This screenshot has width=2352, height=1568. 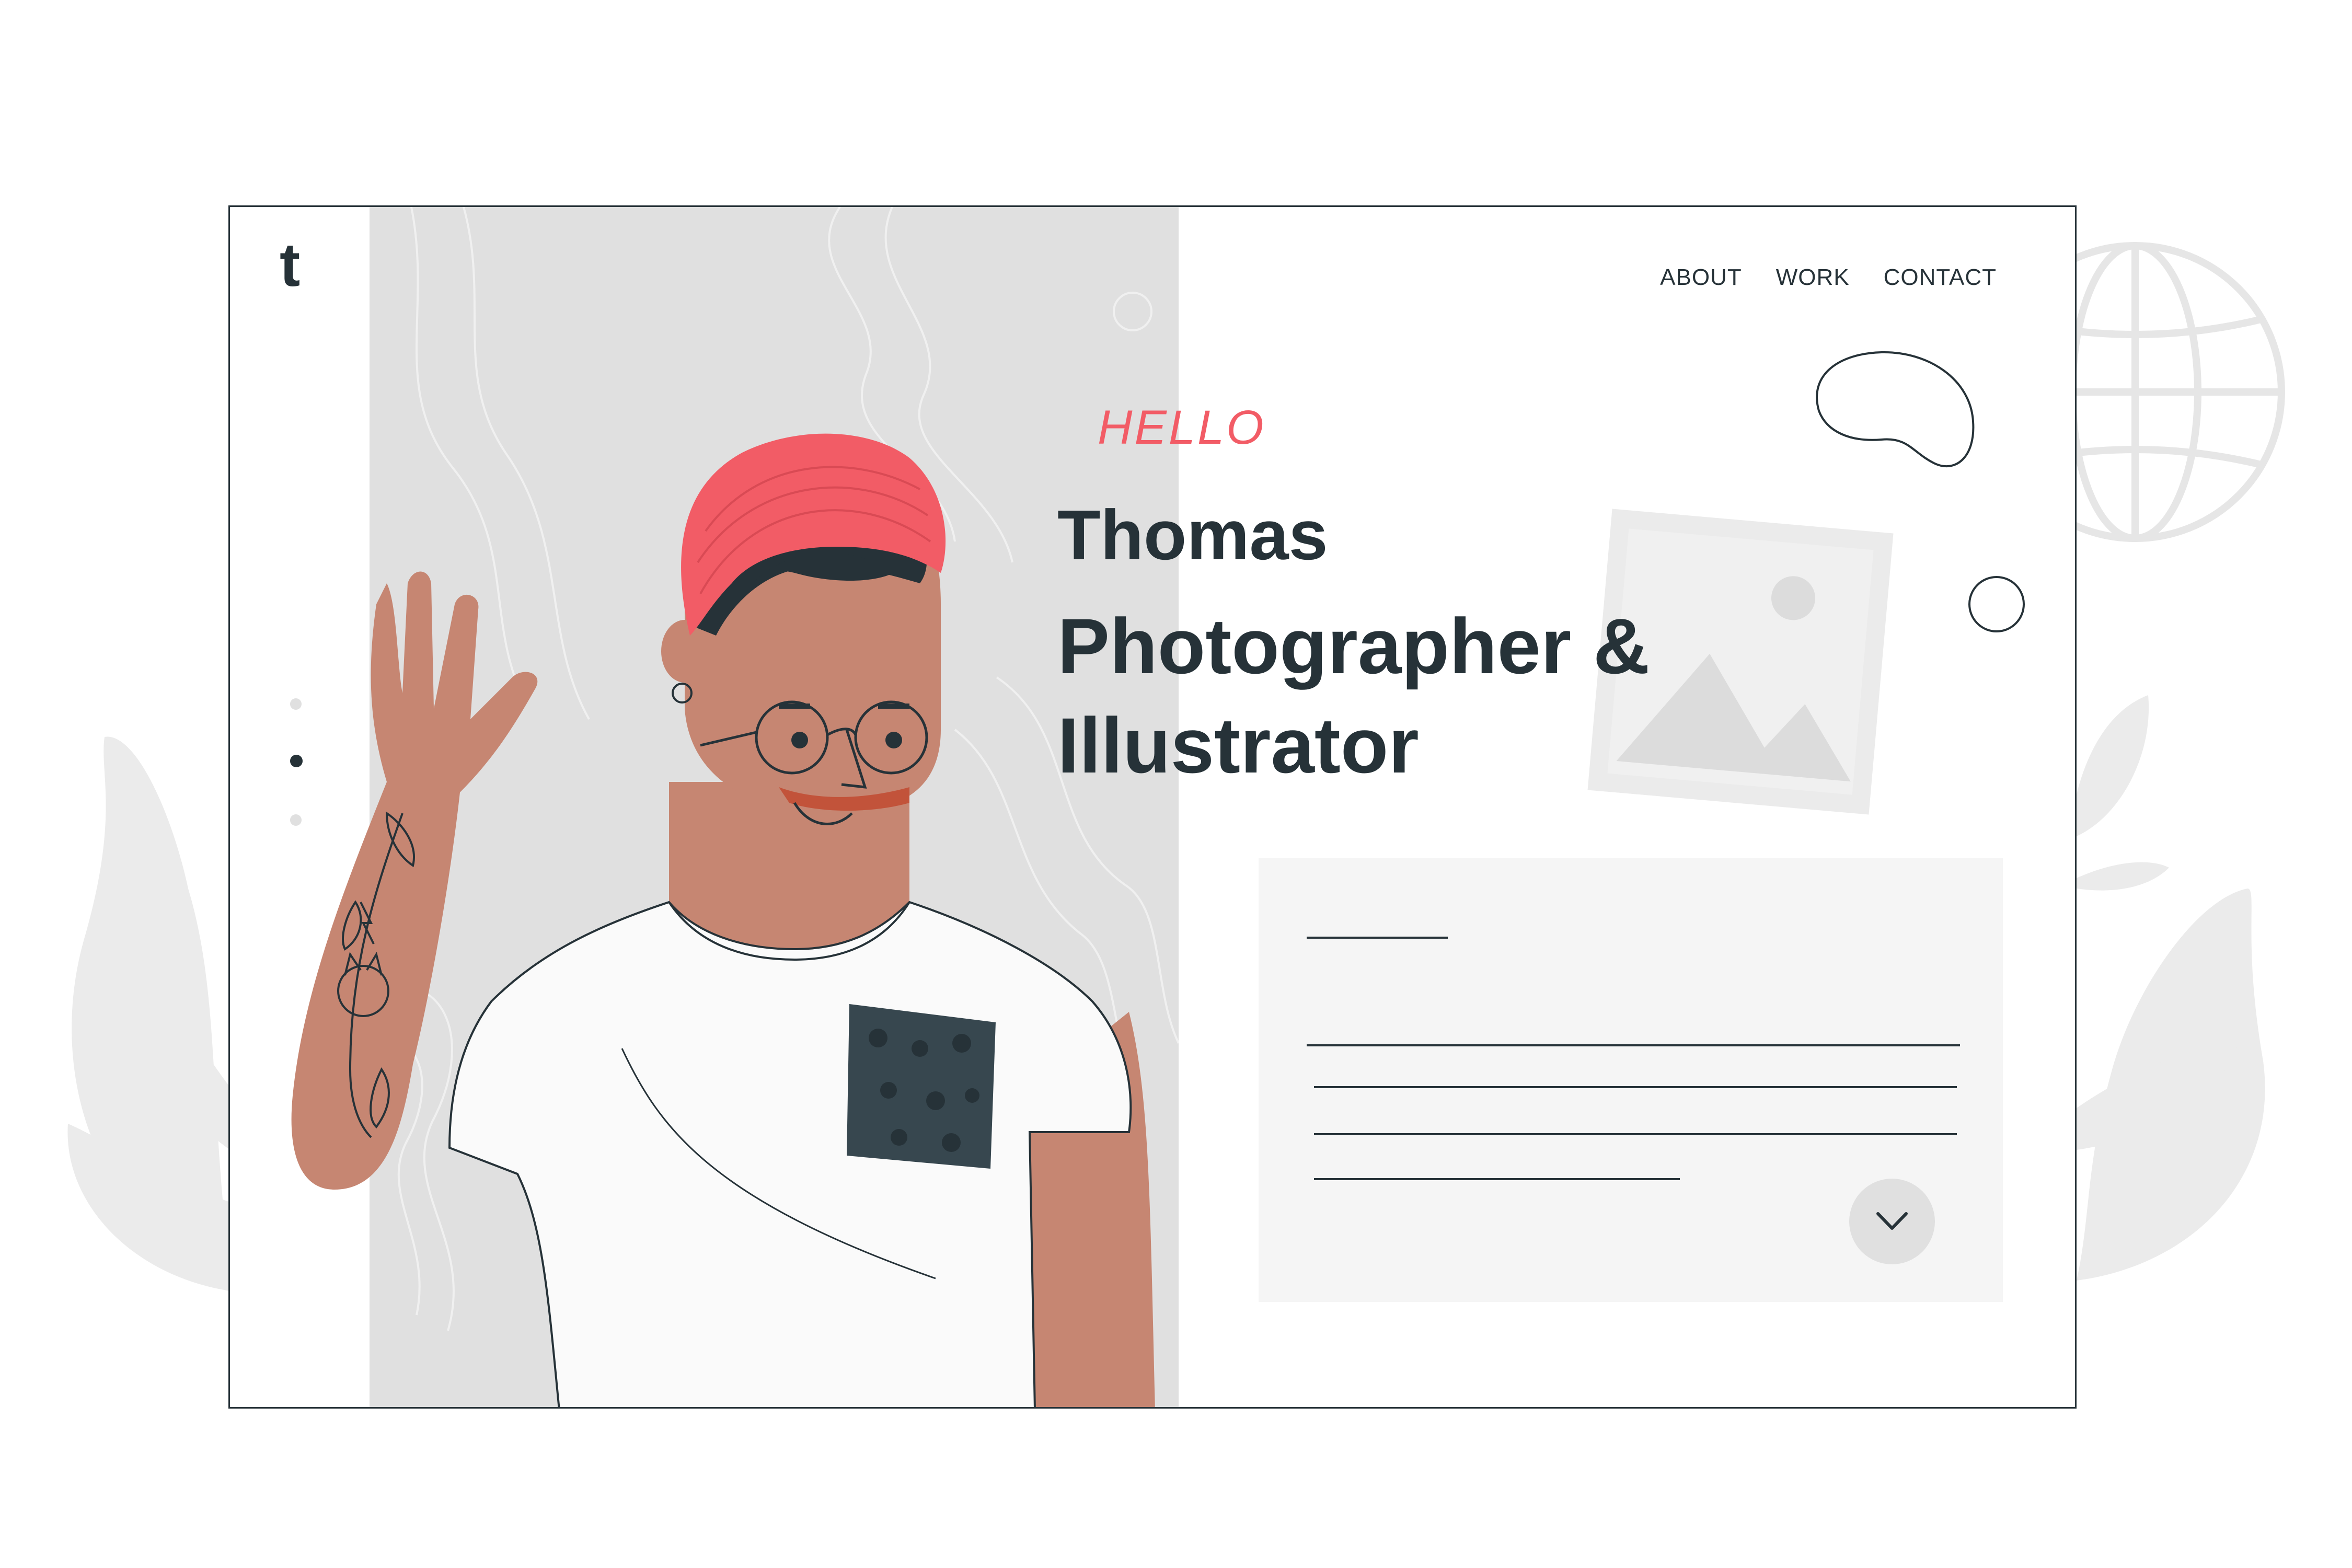 What do you see at coordinates (1192, 534) in the screenshot?
I see `person-name: Thomas` at bounding box center [1192, 534].